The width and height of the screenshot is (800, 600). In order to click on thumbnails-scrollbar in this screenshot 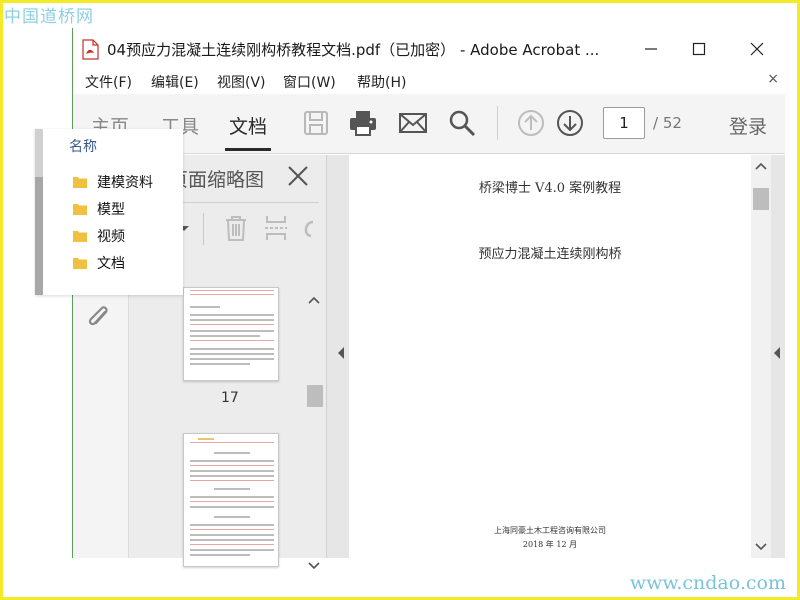, I will do `click(314, 433)`.